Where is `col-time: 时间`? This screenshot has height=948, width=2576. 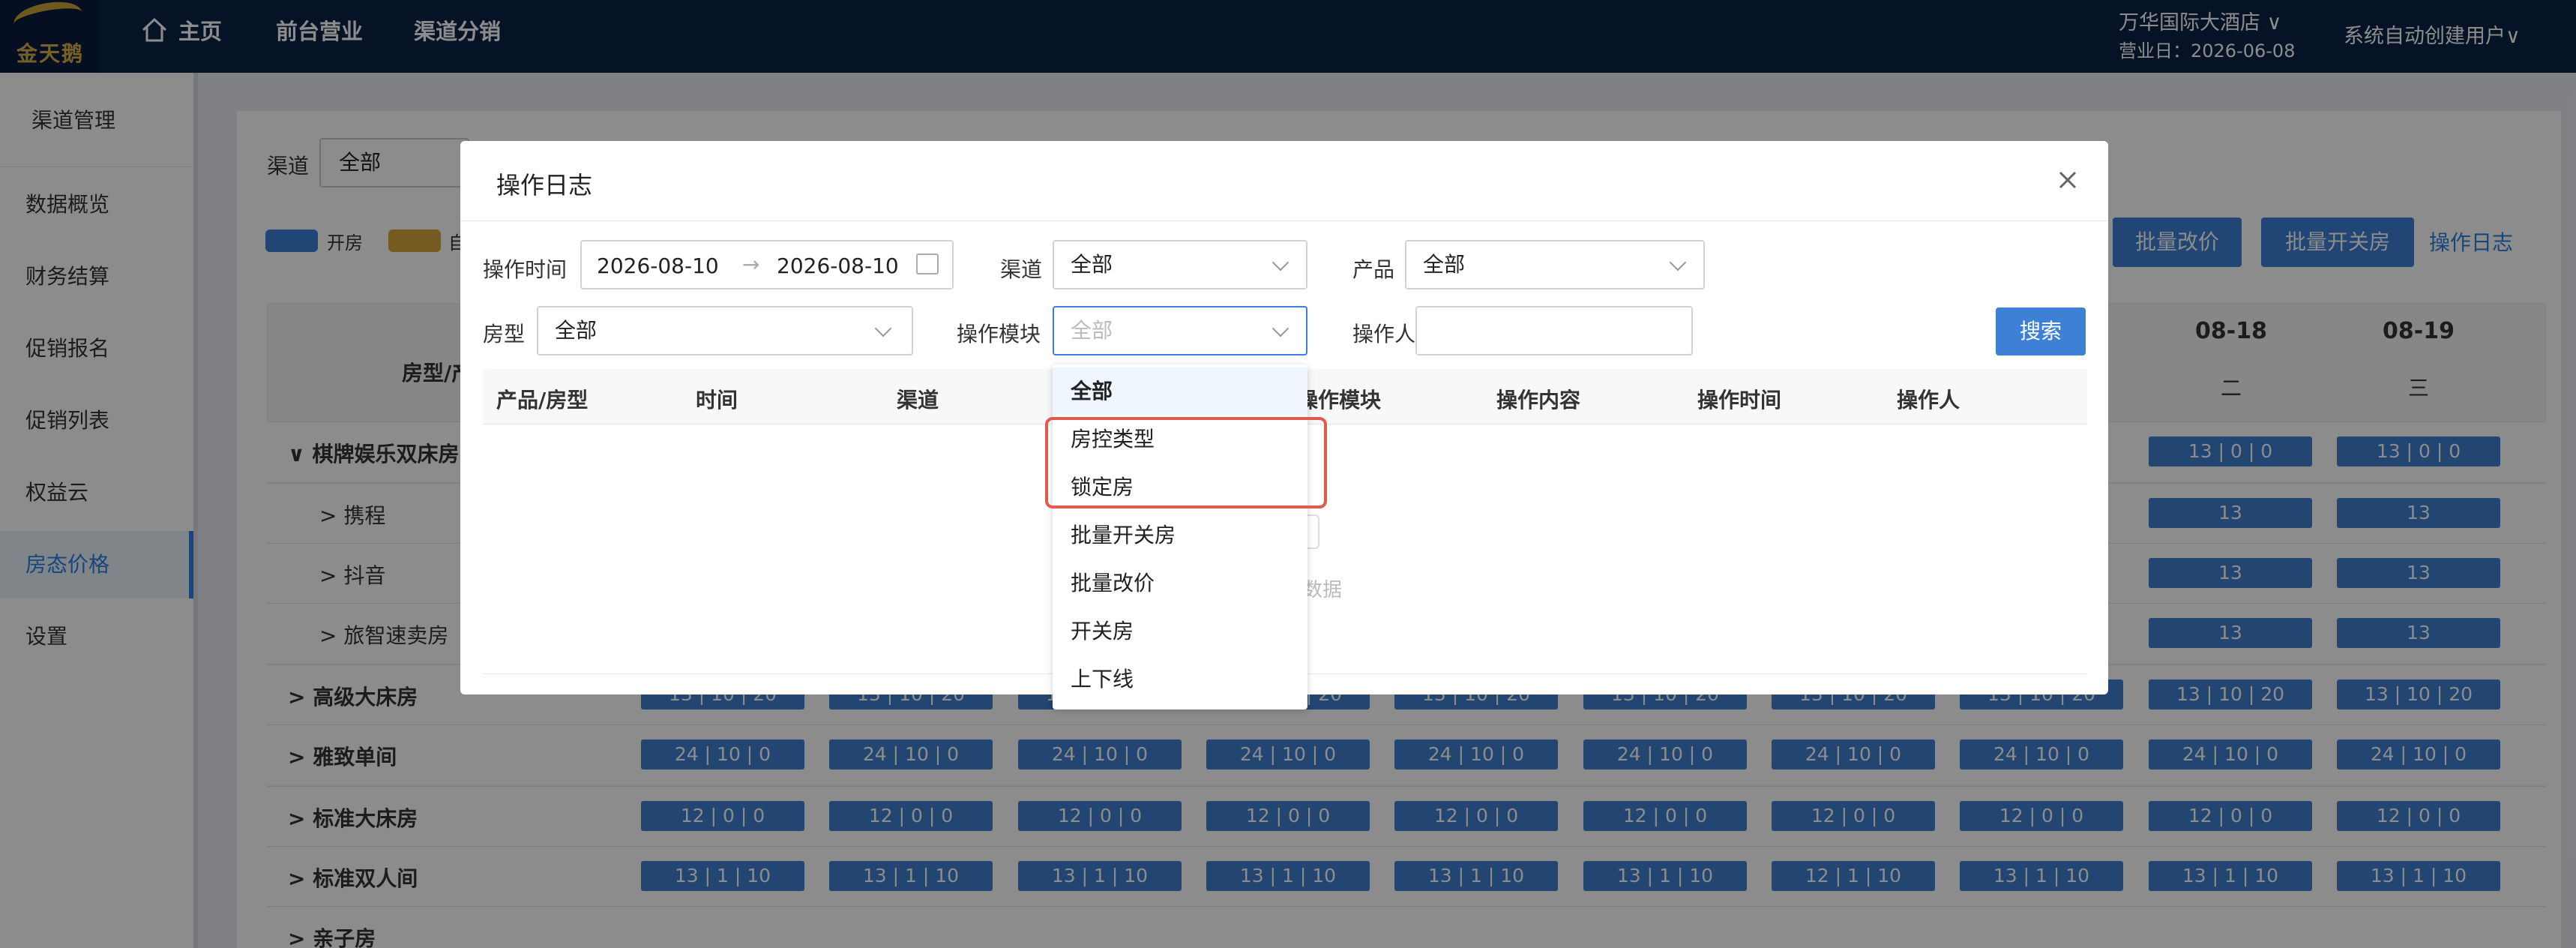
col-time: 时间 is located at coordinates (717, 400).